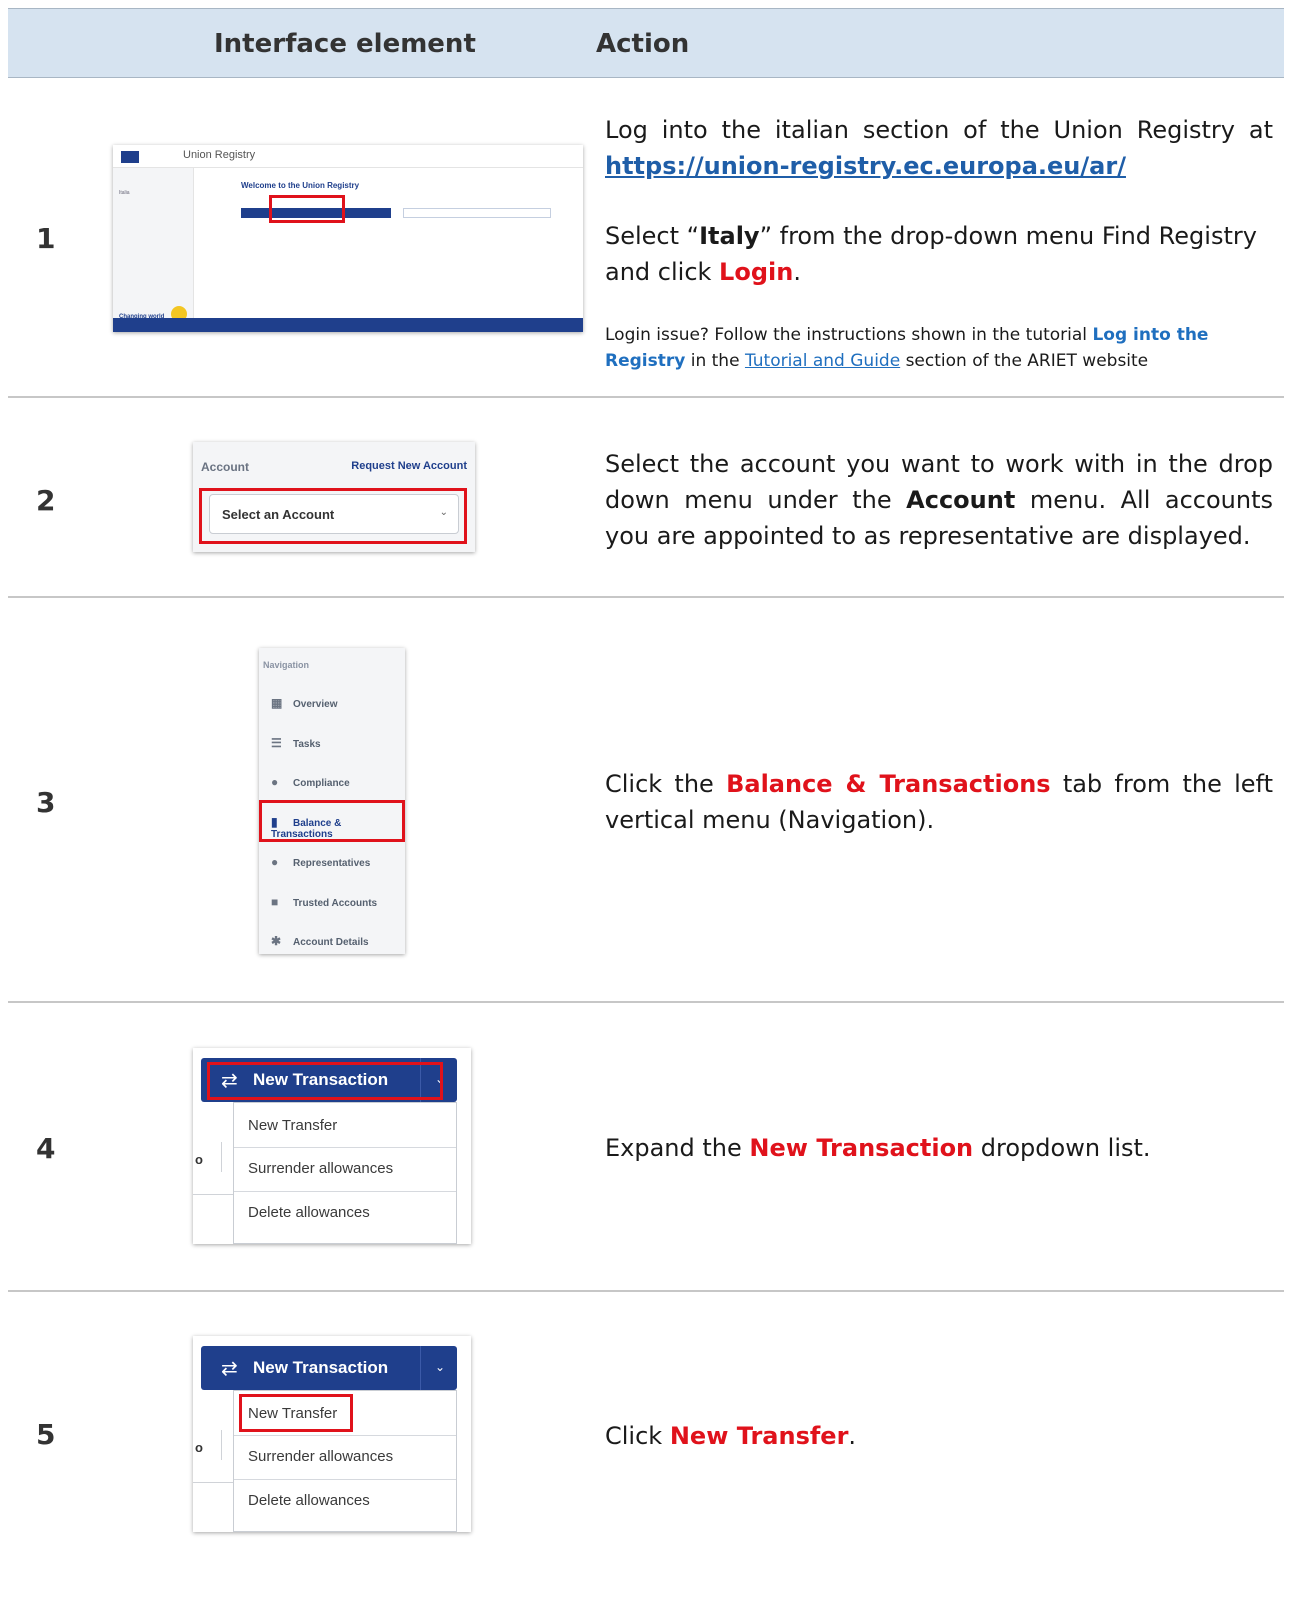  I want to click on step-number-3: 3, so click(46, 802).